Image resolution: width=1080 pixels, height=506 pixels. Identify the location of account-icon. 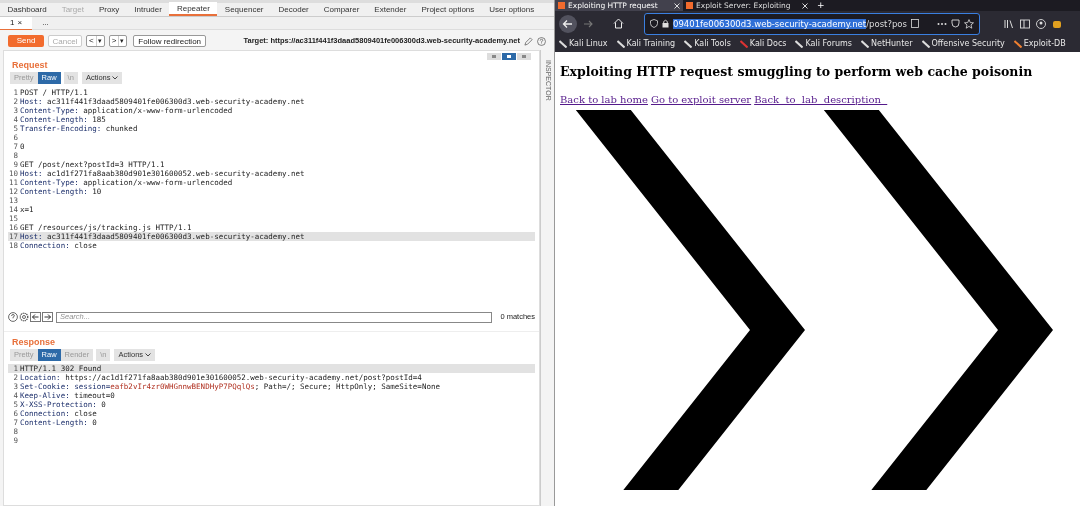
(1041, 23).